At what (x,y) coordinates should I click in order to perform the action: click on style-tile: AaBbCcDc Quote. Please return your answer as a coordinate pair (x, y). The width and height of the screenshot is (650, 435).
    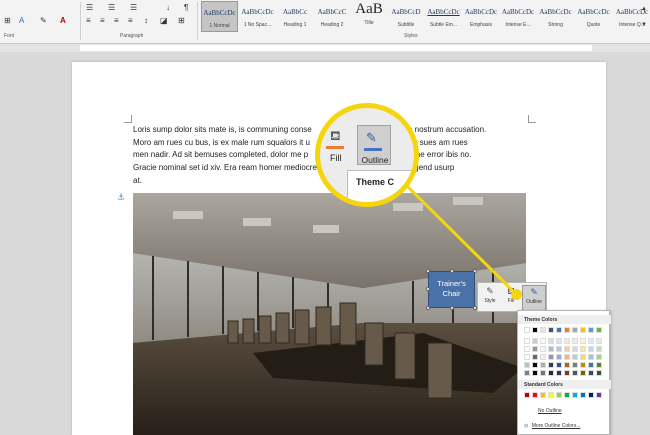
    Looking at the image, I should click on (593, 16).